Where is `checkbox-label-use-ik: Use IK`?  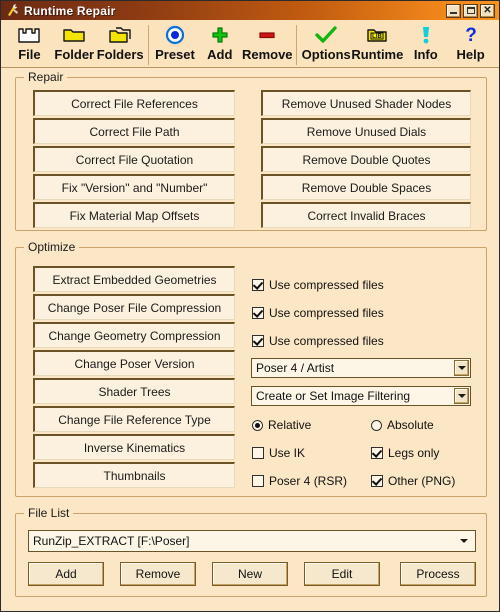 checkbox-label-use-ik: Use IK is located at coordinates (287, 453).